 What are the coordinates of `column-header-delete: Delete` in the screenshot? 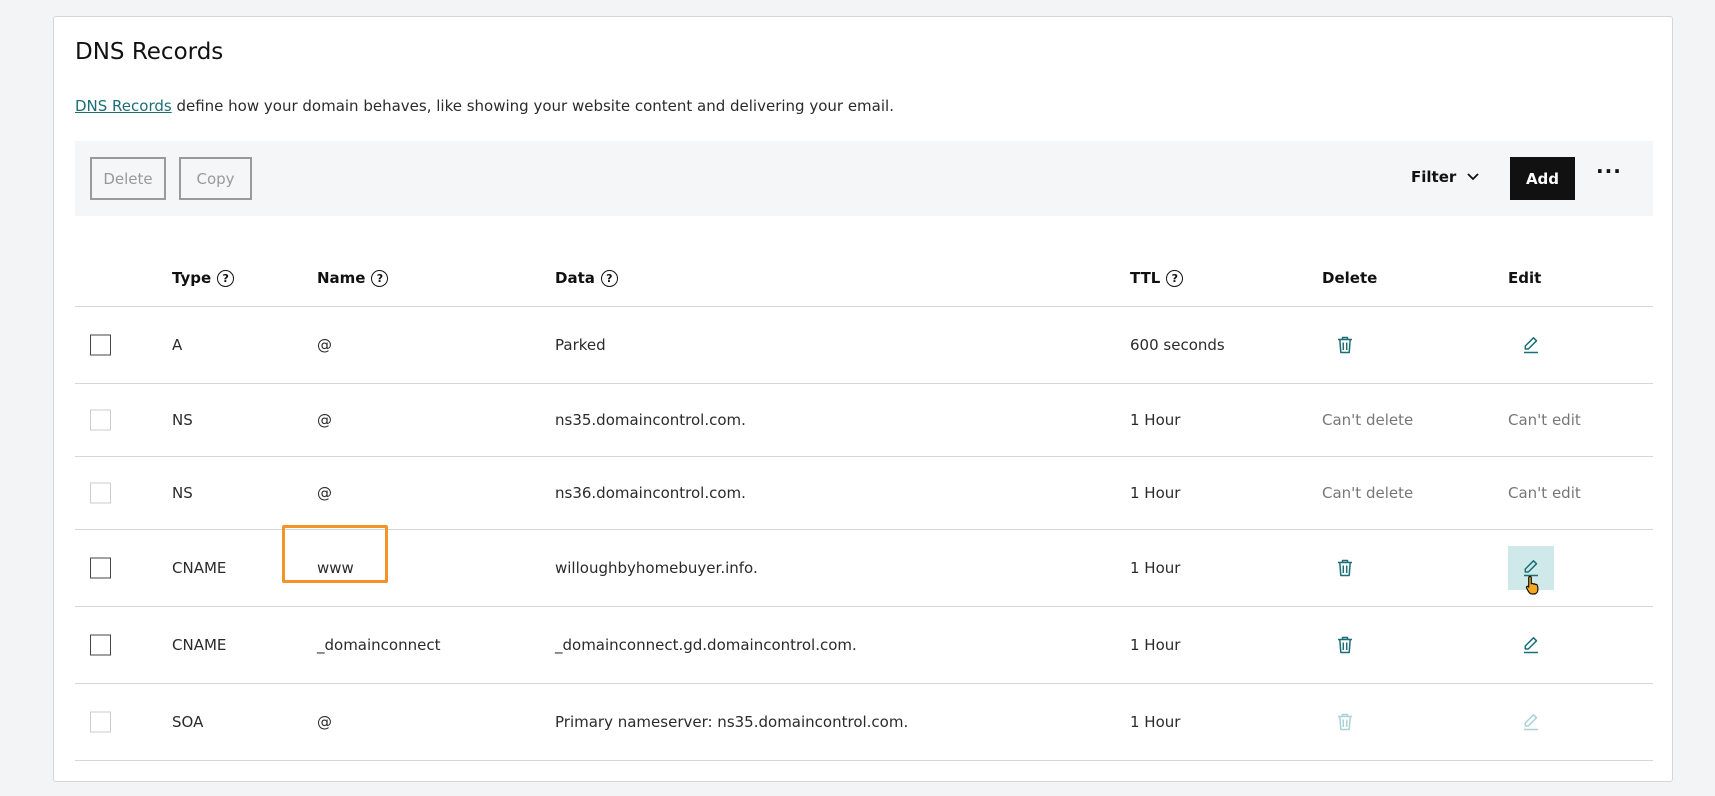 It's located at (1349, 278).